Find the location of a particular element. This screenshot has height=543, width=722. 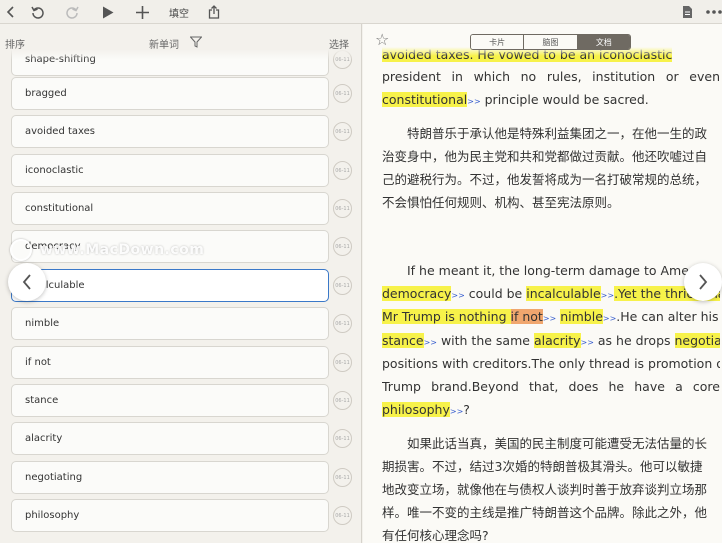

word-label: bragged is located at coordinates (46, 93).